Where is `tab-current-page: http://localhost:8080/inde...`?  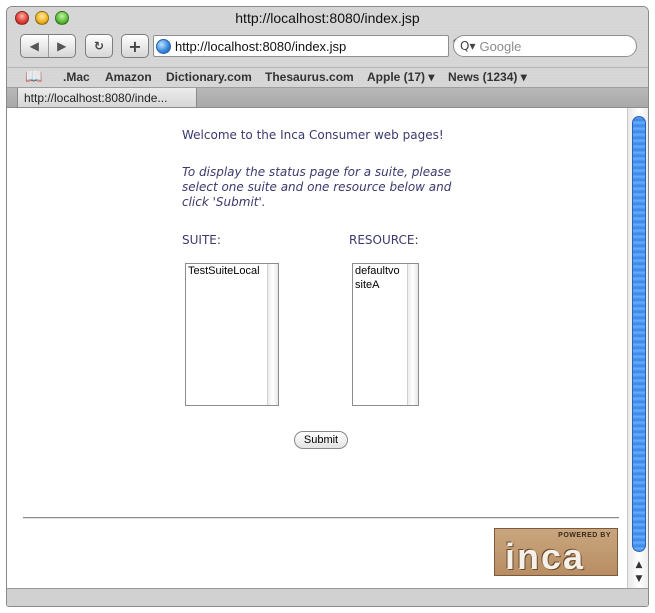 tab-current-page: http://localhost:8080/inde... is located at coordinates (107, 98).